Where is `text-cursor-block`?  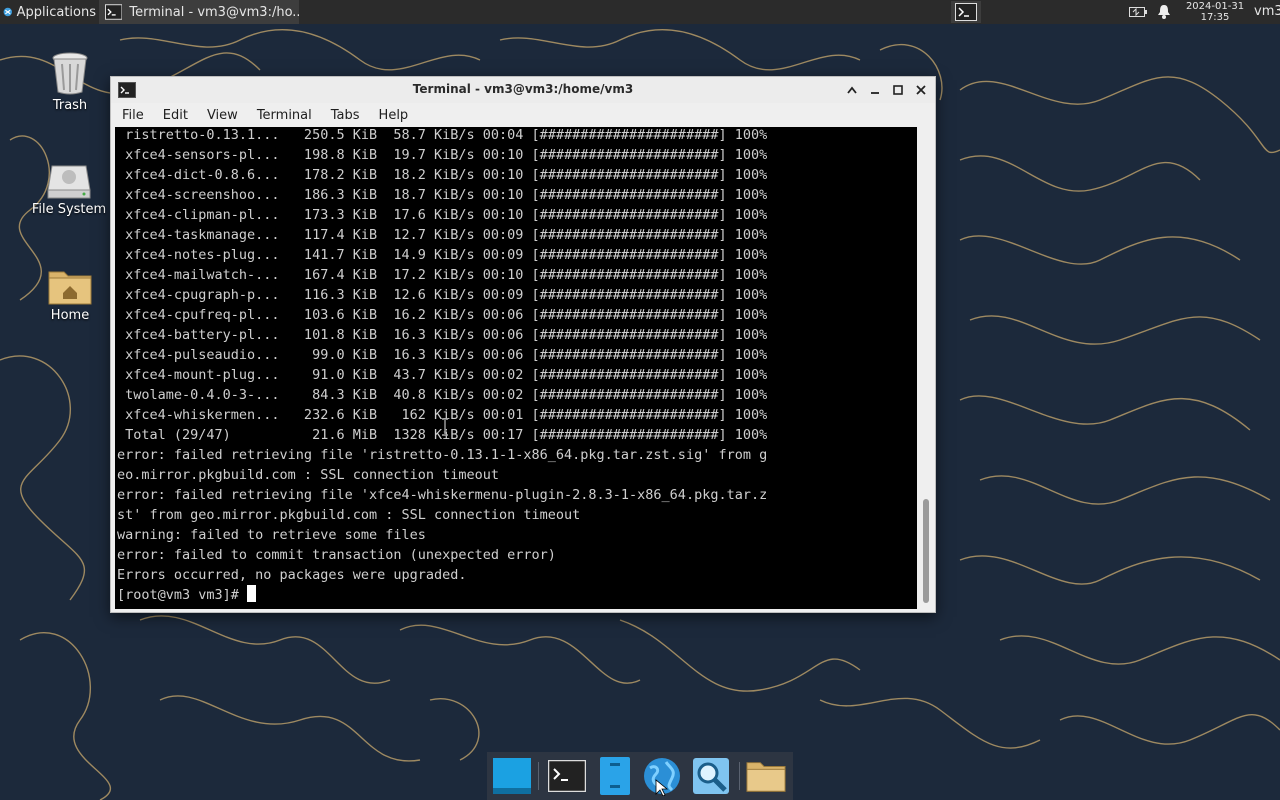
text-cursor-block is located at coordinates (252, 593).